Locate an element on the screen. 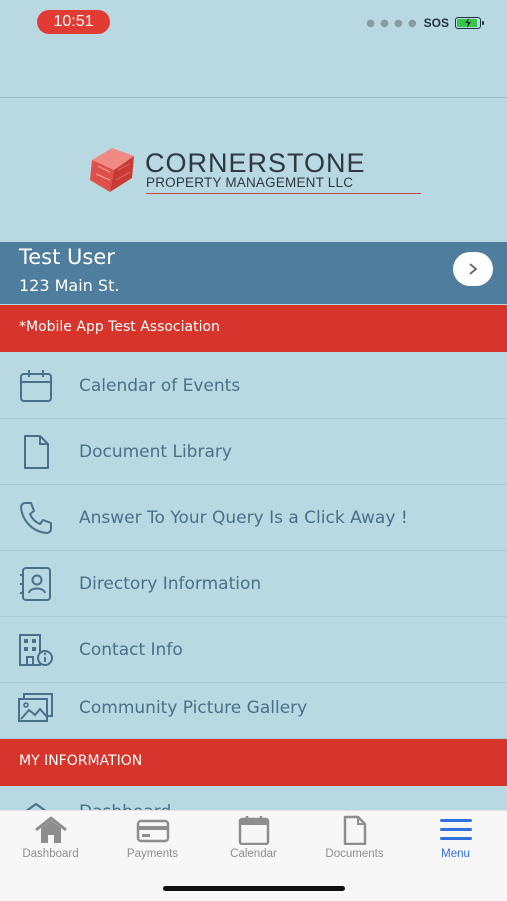 The image size is (507, 901). menu-item-label: Document Library is located at coordinates (155, 451).